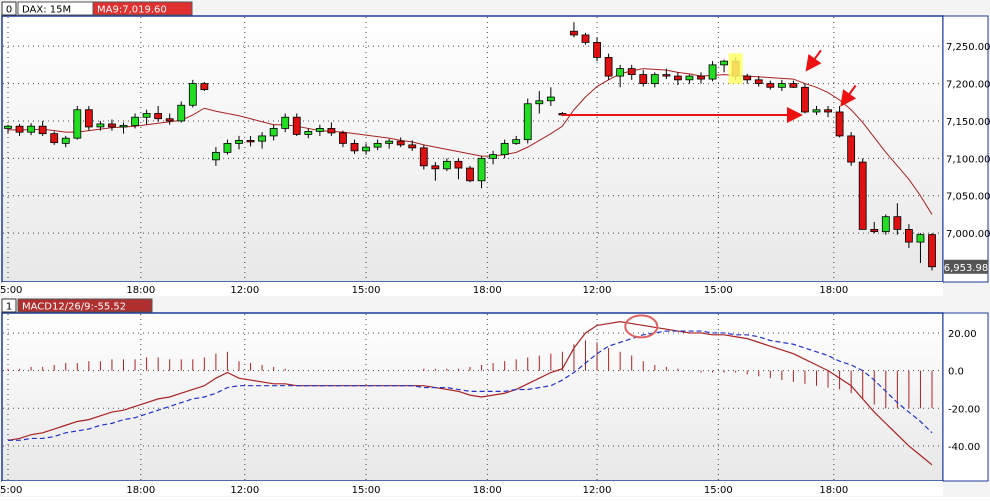 The width and height of the screenshot is (990, 502). What do you see at coordinates (735, 68) in the screenshot?
I see `highlight-box` at bounding box center [735, 68].